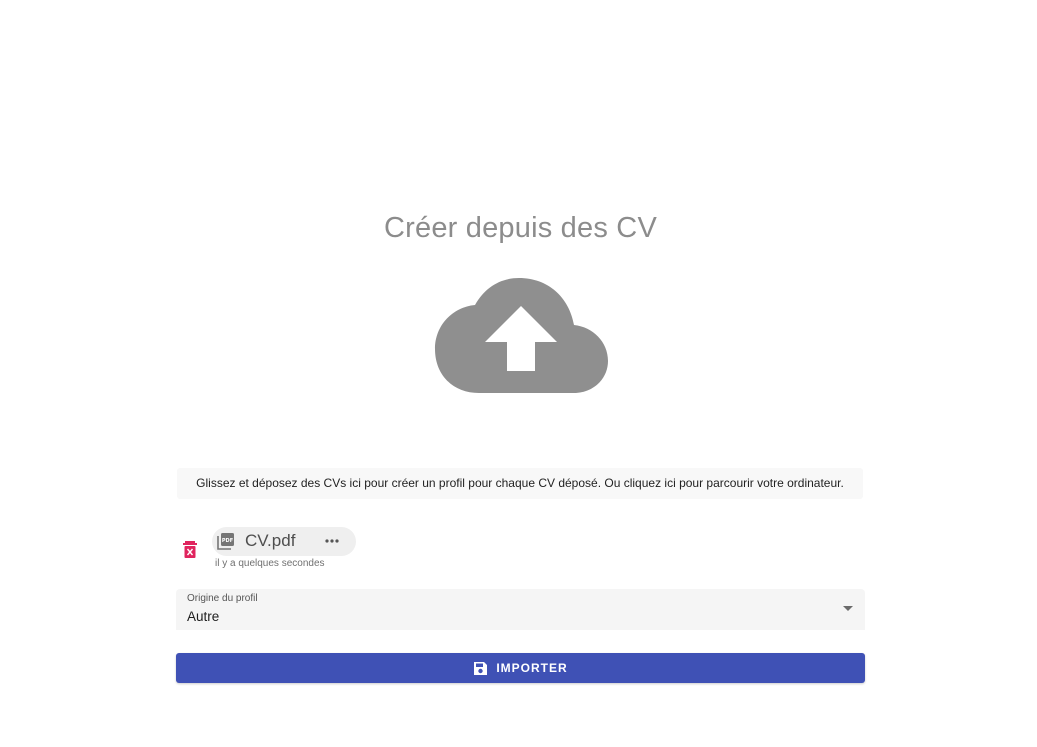  I want to click on svg-text: PDF, so click(227, 541).